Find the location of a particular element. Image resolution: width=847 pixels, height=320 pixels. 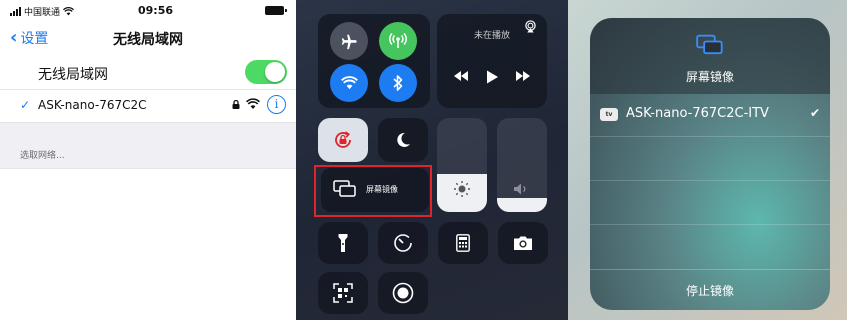

stop-mirroring-label: 停止镜像 is located at coordinates (709, 291).